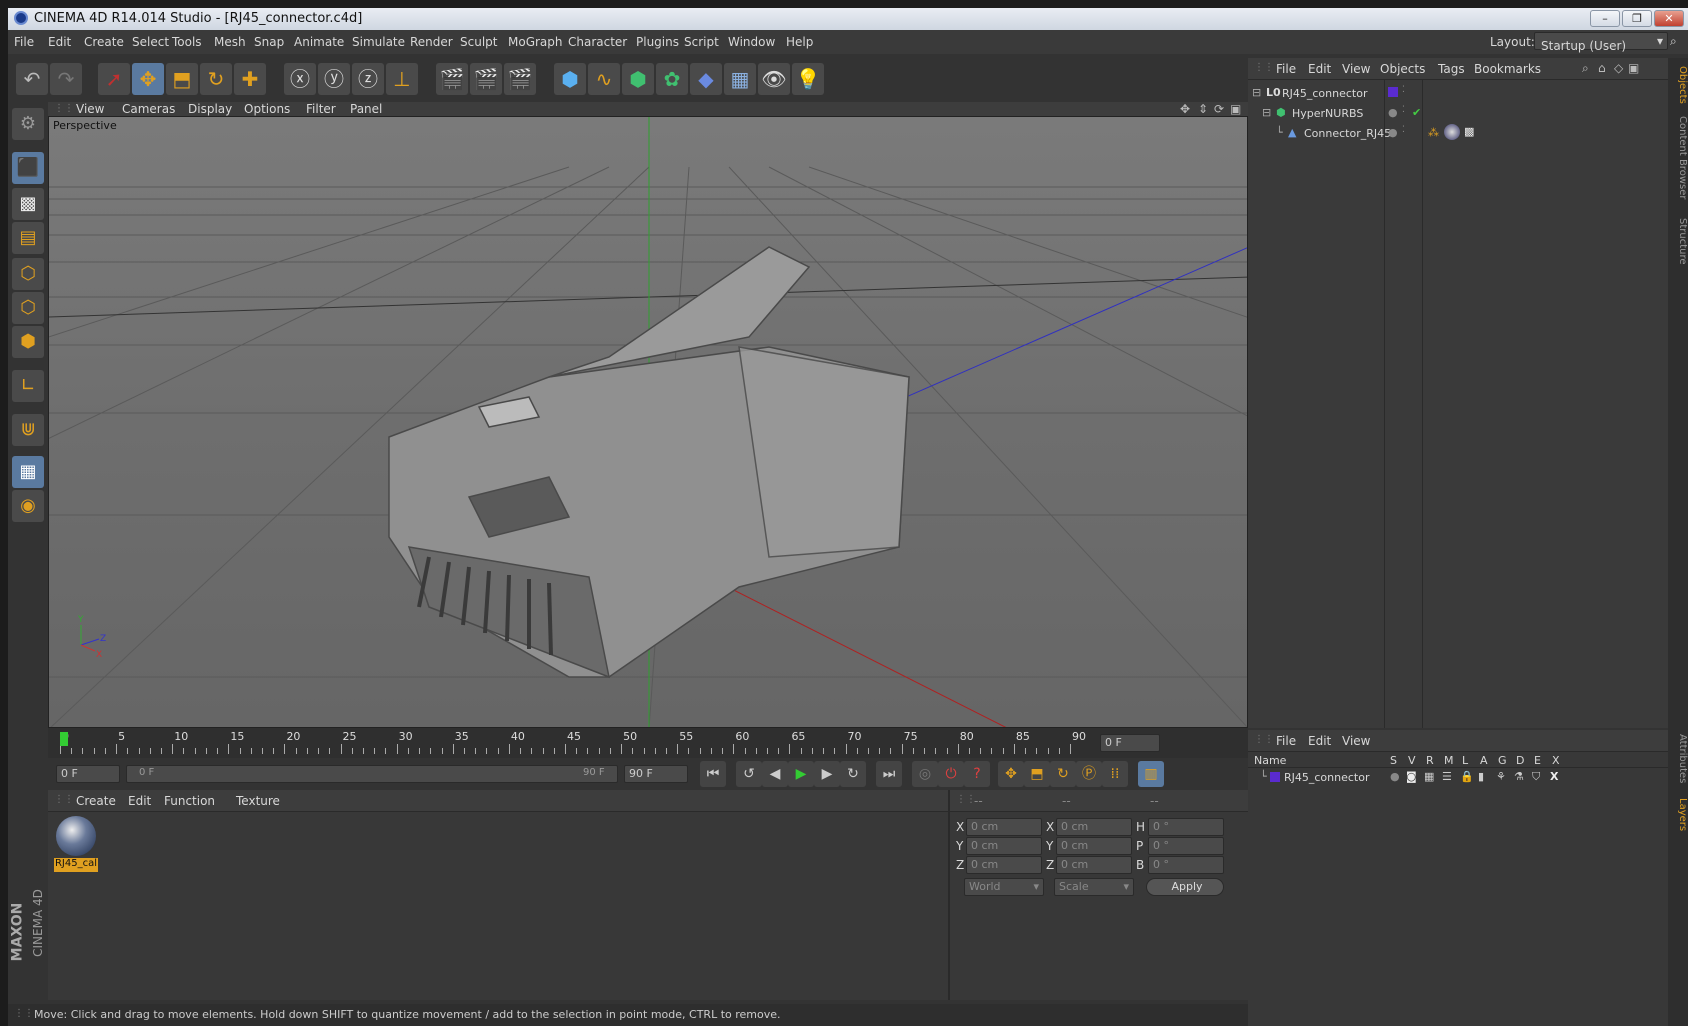 This screenshot has height=1026, width=1688. I want to click on lock-icon: 🔒, so click(1467, 776).